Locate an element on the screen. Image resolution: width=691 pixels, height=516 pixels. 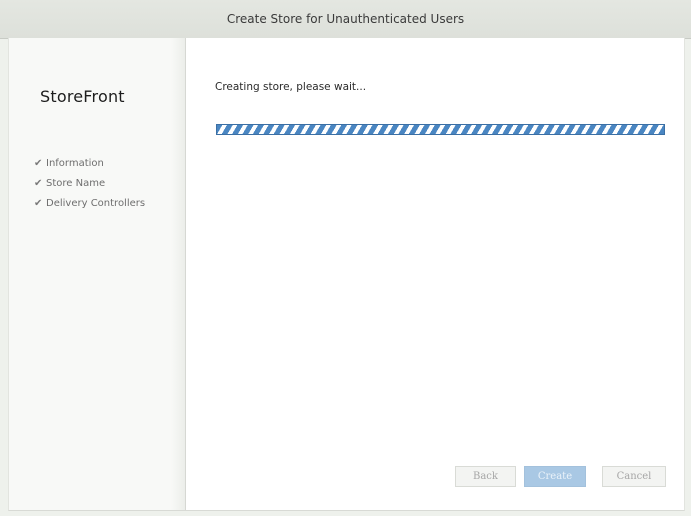
step-label: Information is located at coordinates (75, 163).